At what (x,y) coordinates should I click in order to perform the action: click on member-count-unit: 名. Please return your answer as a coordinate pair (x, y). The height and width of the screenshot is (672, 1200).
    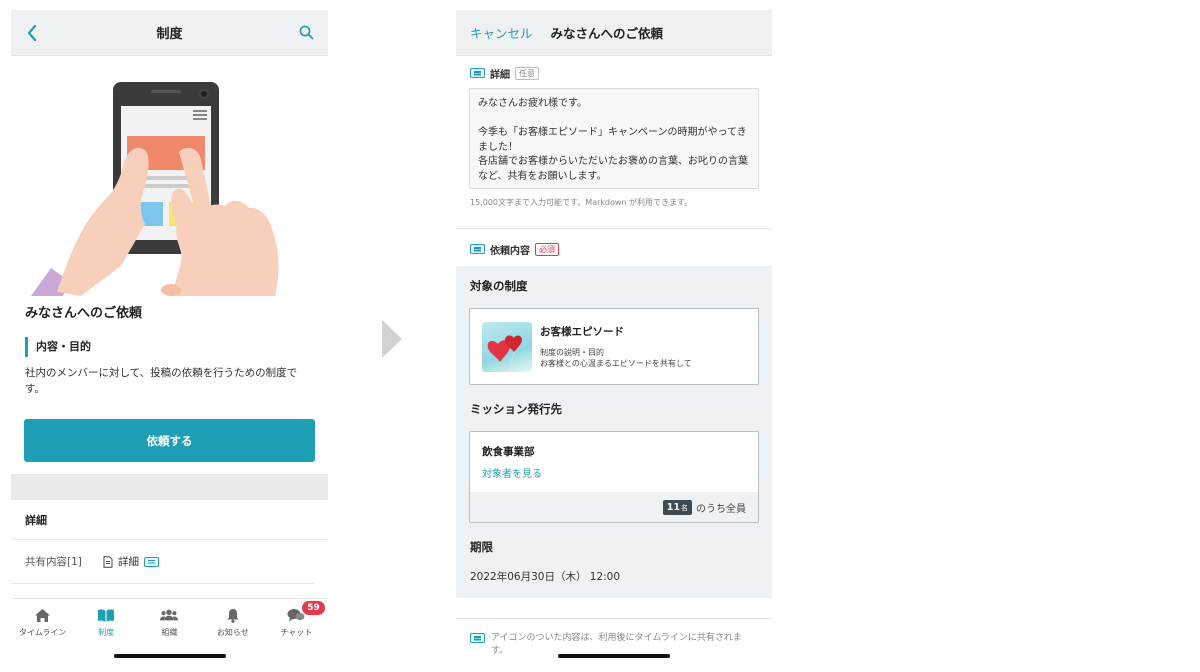
    Looking at the image, I should click on (684, 507).